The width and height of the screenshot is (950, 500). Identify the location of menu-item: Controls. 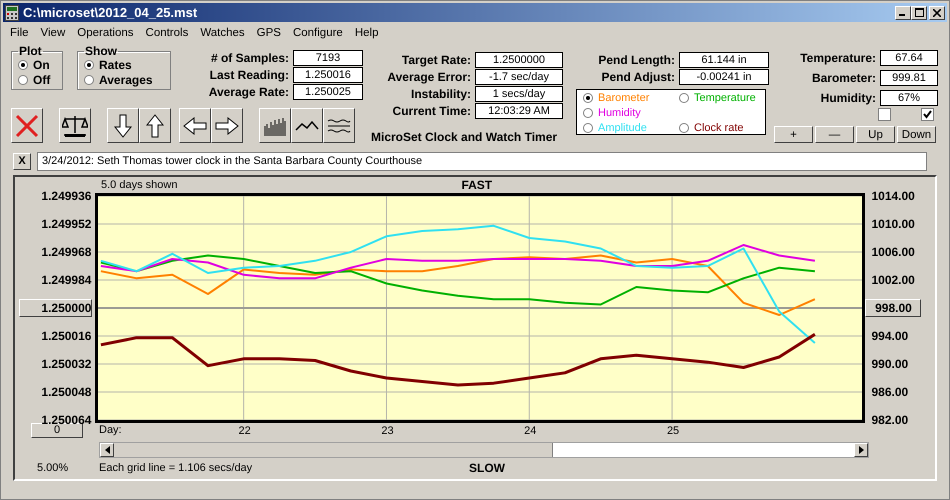
(167, 33).